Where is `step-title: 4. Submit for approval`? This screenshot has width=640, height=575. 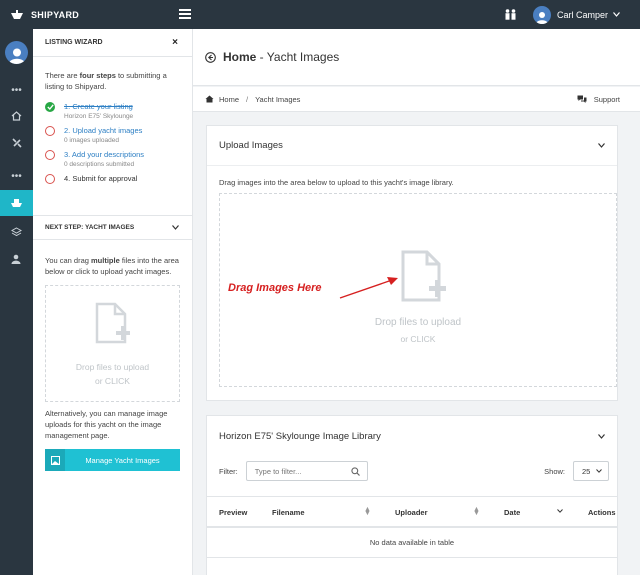 step-title: 4. Submit for approval is located at coordinates (101, 178).